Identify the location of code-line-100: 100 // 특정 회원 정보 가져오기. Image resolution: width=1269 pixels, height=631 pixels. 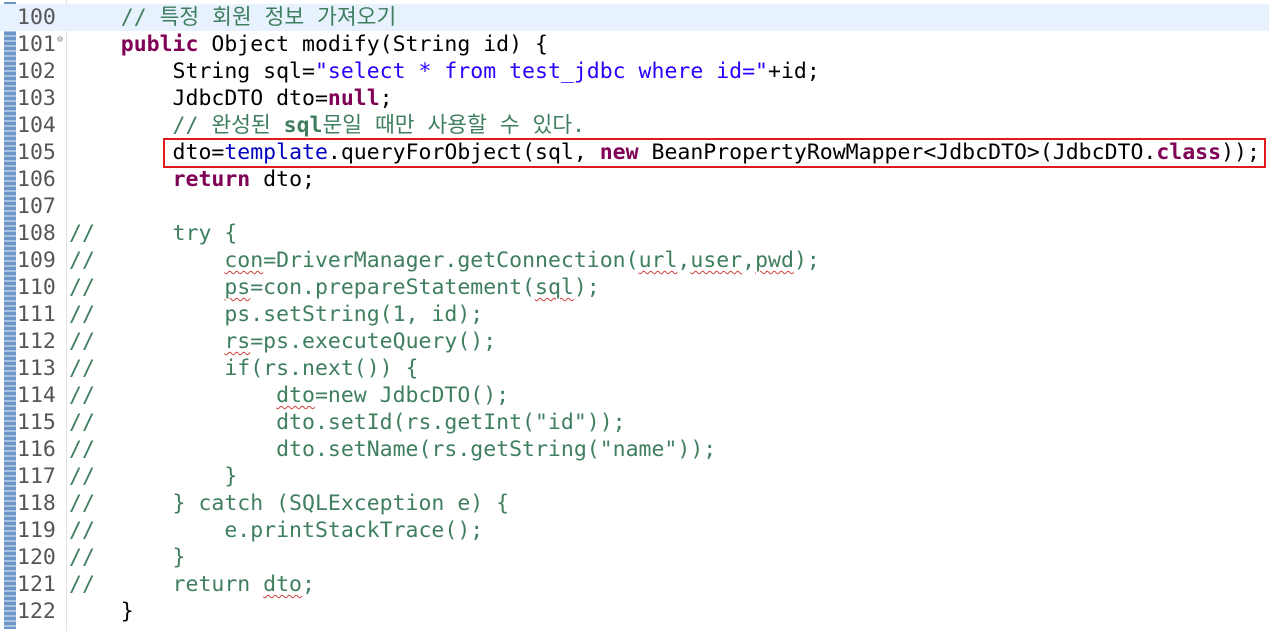
(634, 17).